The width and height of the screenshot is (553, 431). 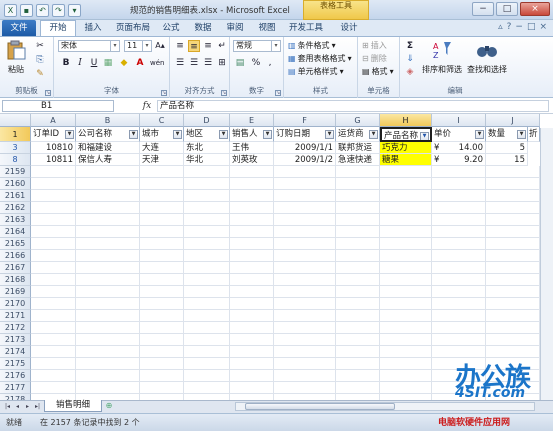 I want to click on row-header: 2173, so click(x=15, y=340).